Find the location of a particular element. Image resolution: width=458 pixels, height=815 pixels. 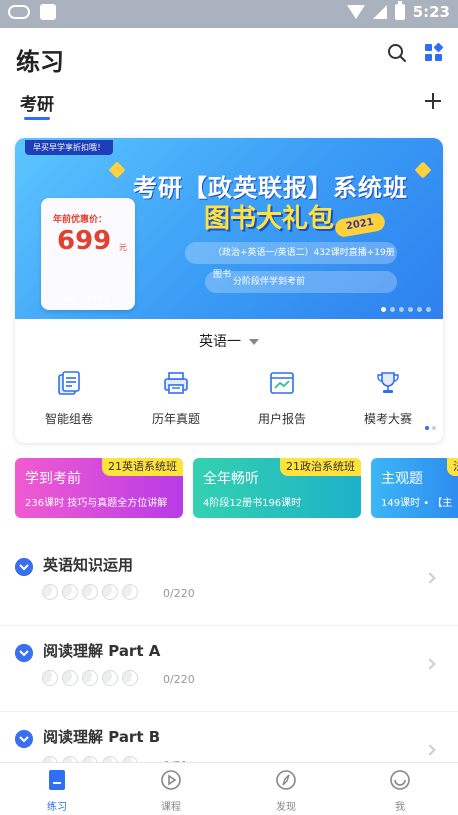

banner-pager is located at coordinates (406, 309).